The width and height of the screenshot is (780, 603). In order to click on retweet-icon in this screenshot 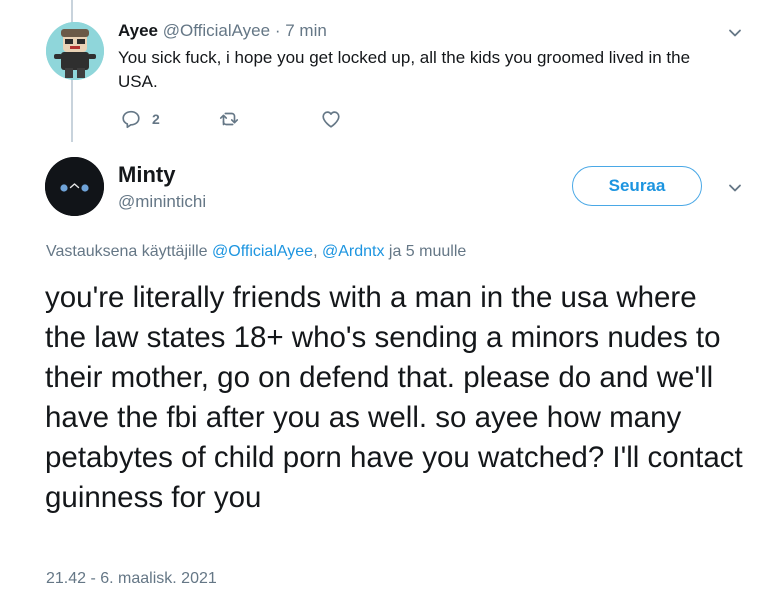, I will do `click(229, 119)`.